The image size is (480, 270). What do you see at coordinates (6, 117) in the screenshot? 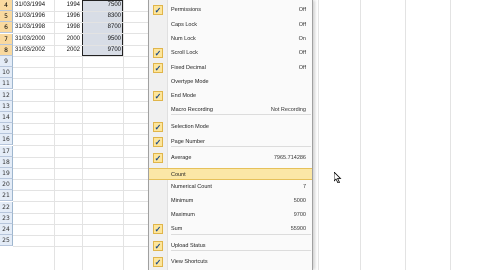
I see `row-header: 14` at bounding box center [6, 117].